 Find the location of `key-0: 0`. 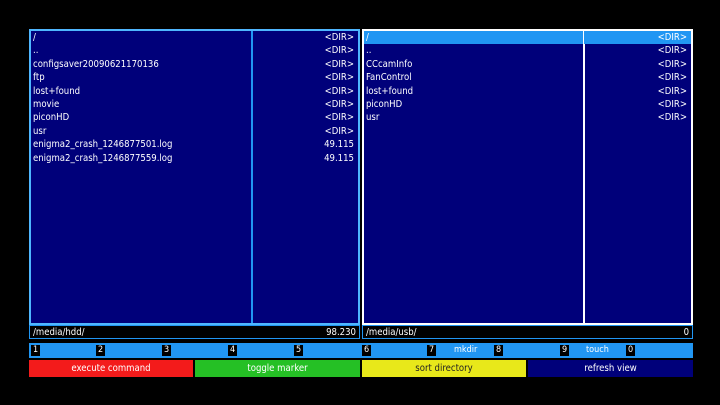

key-0: 0 is located at coordinates (631, 350).